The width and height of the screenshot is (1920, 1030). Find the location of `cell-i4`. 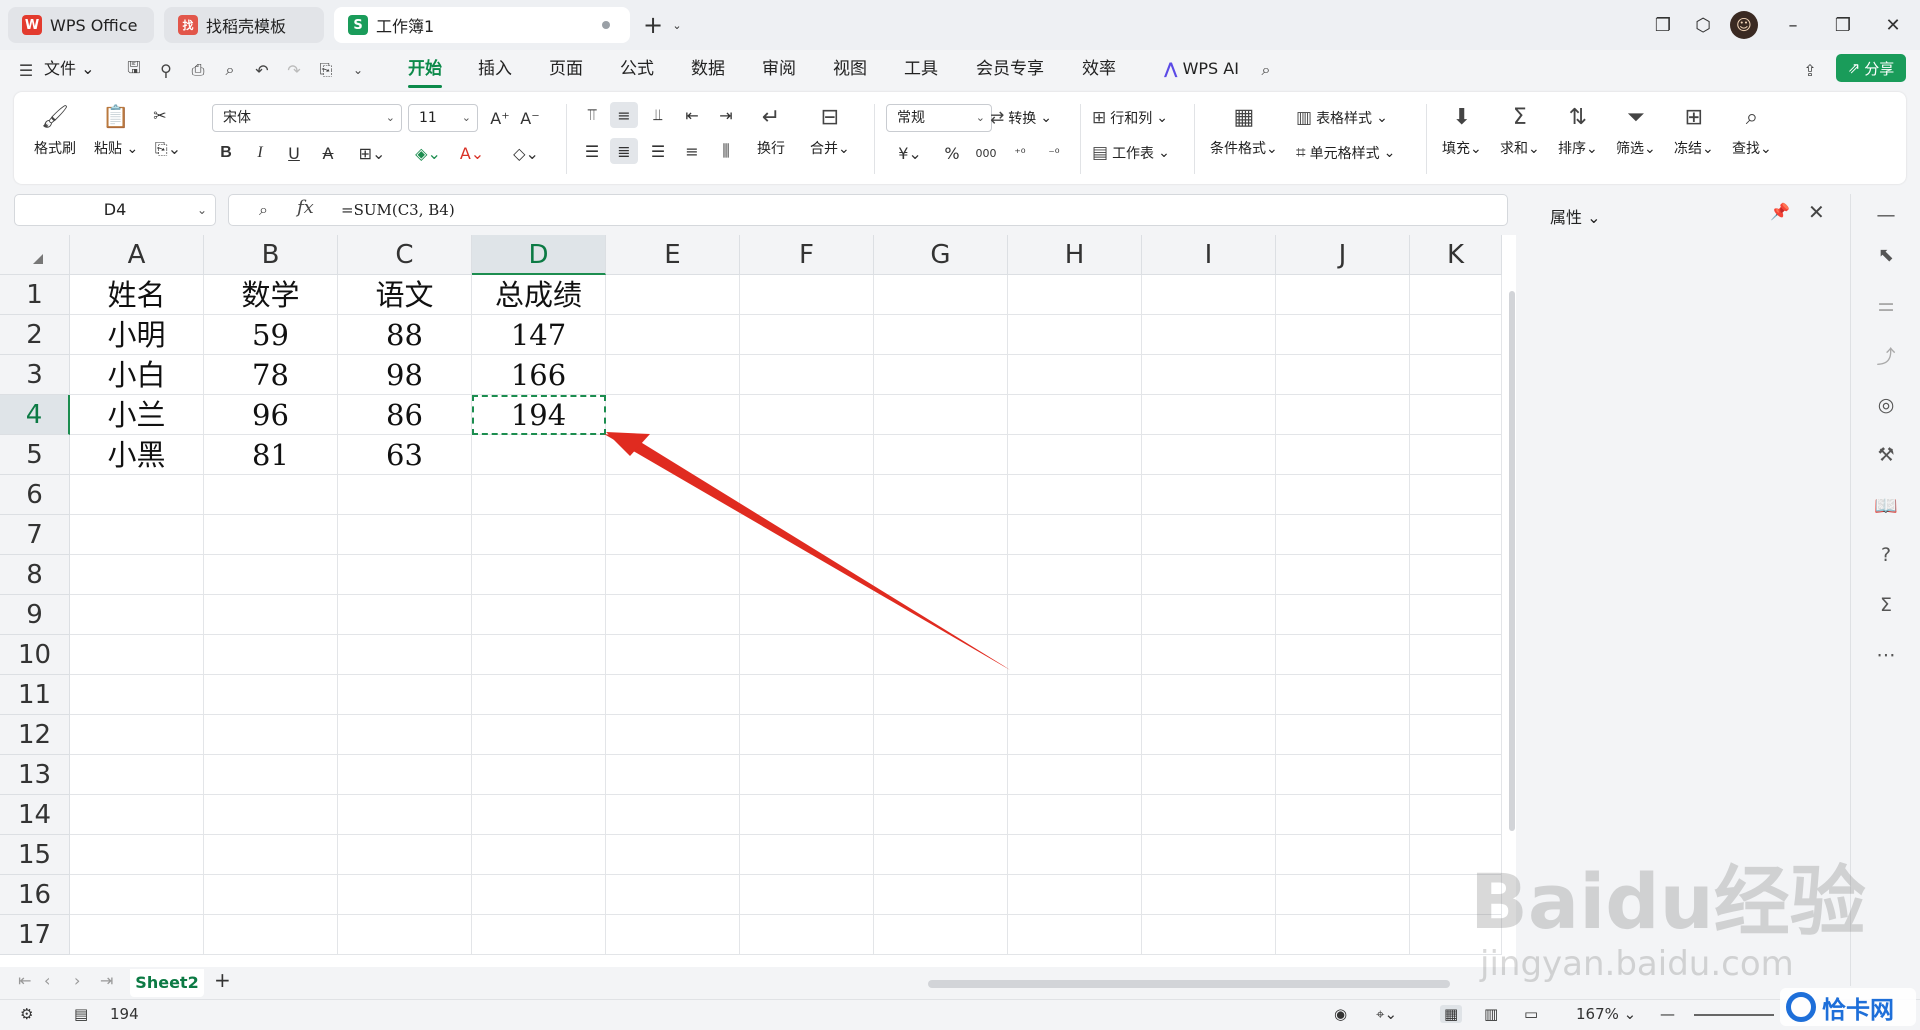

cell-i4 is located at coordinates (1209, 415).